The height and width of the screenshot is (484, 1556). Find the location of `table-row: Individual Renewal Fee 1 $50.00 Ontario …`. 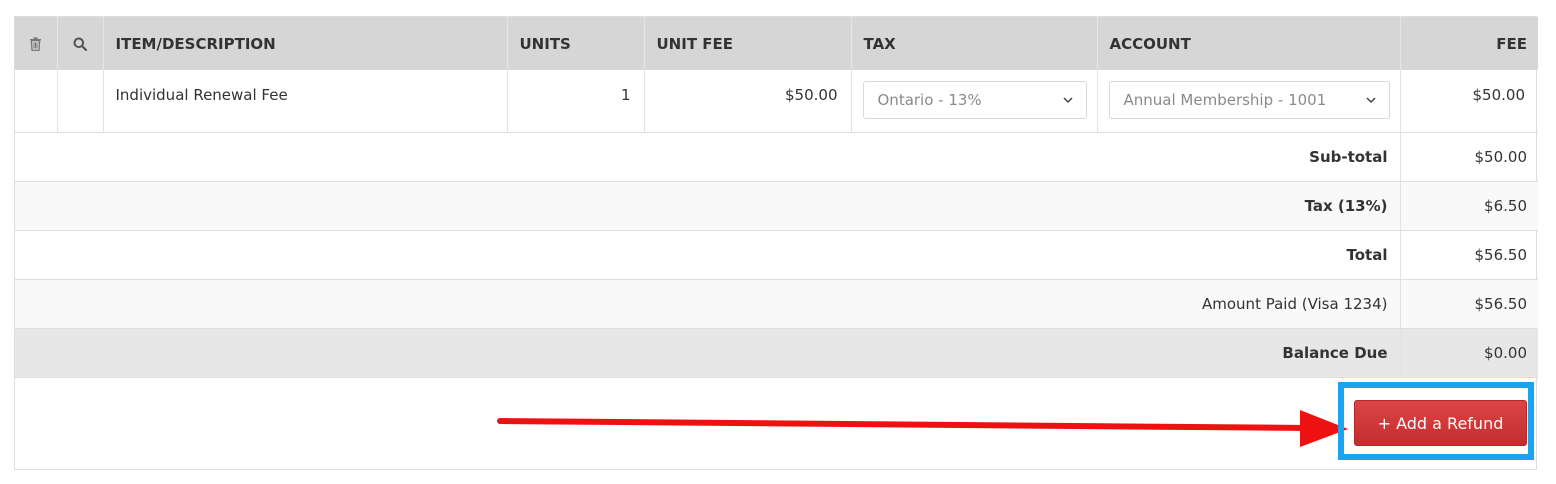

table-row: Individual Renewal Fee 1 $50.00 Ontario … is located at coordinates (776, 101).